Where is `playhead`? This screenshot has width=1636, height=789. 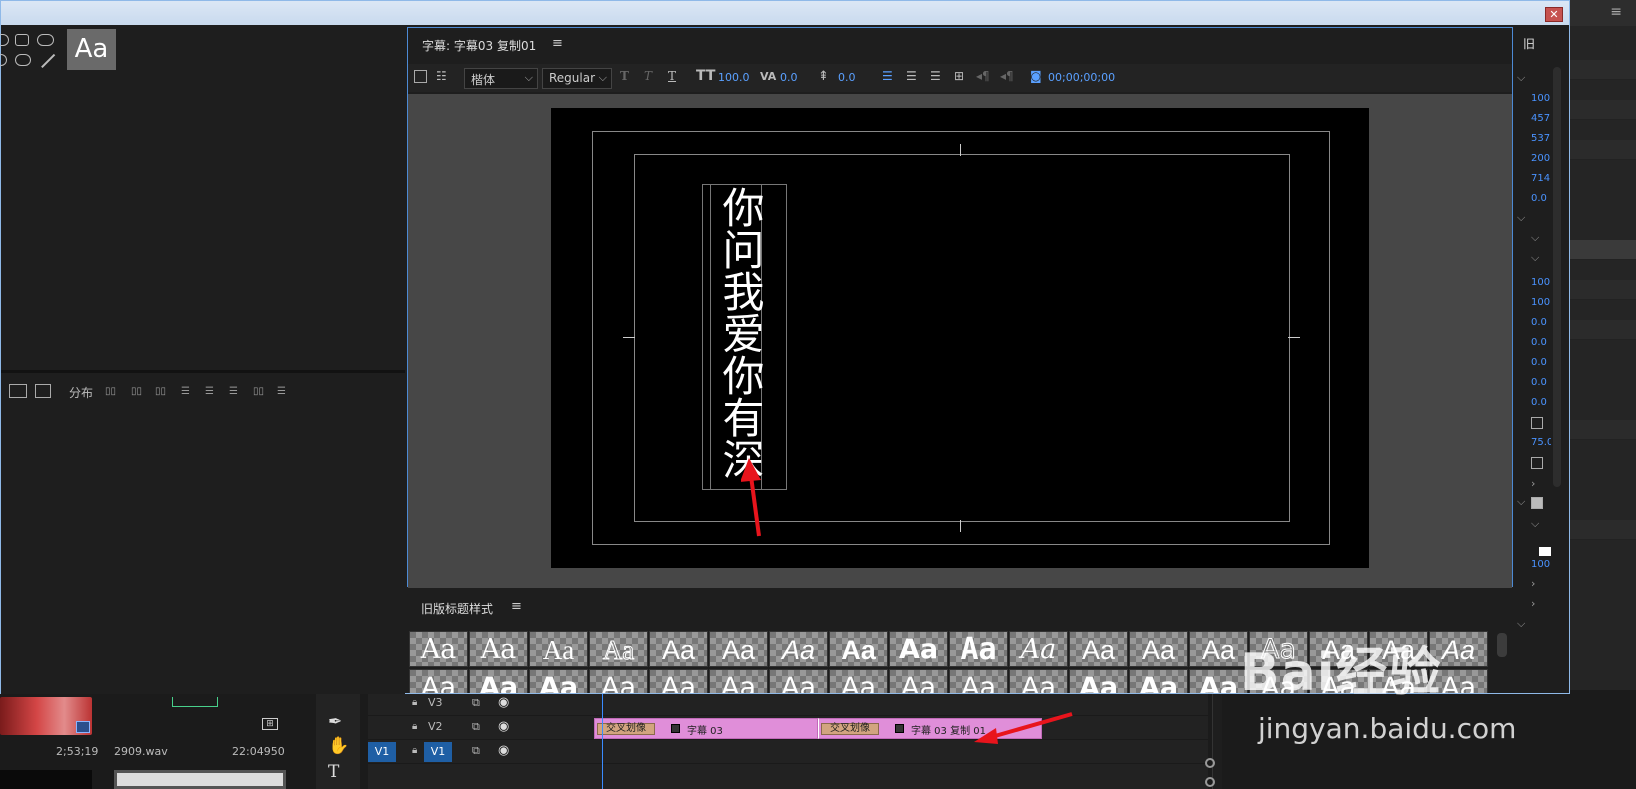
playhead is located at coordinates (602, 739).